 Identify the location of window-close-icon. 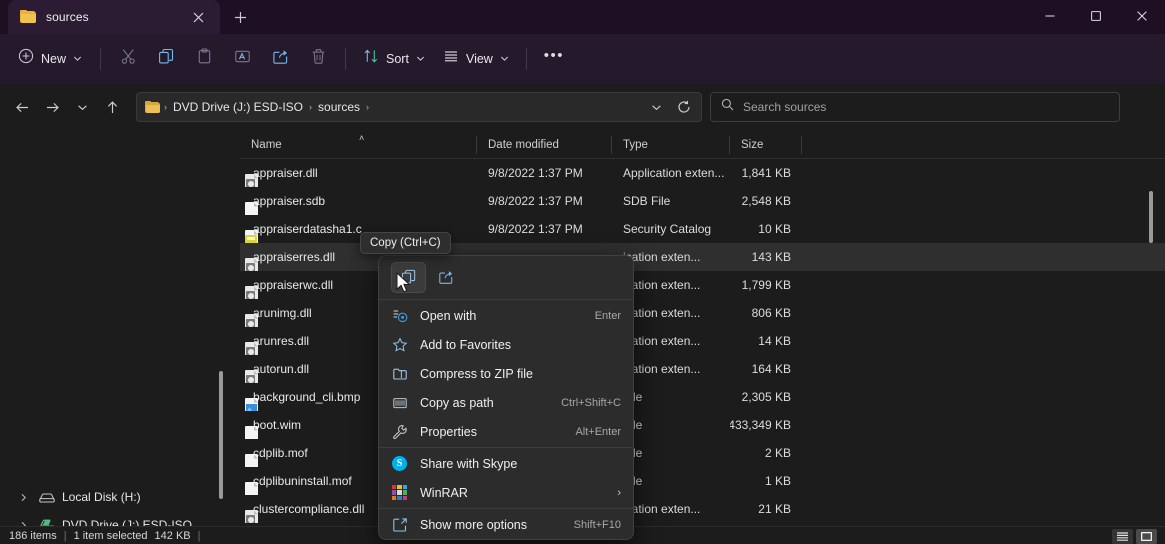
(1142, 16).